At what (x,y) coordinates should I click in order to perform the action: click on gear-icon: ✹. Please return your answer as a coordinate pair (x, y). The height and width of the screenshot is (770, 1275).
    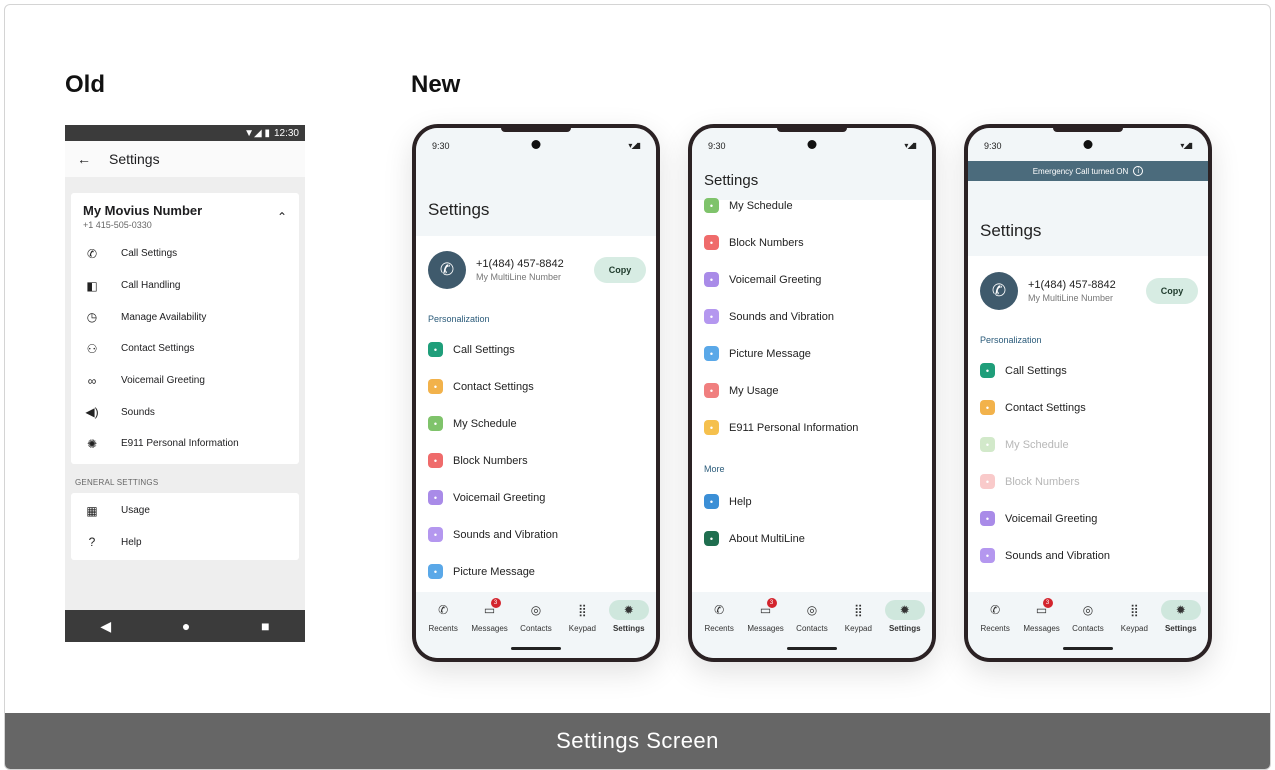
    Looking at the image, I should click on (904, 610).